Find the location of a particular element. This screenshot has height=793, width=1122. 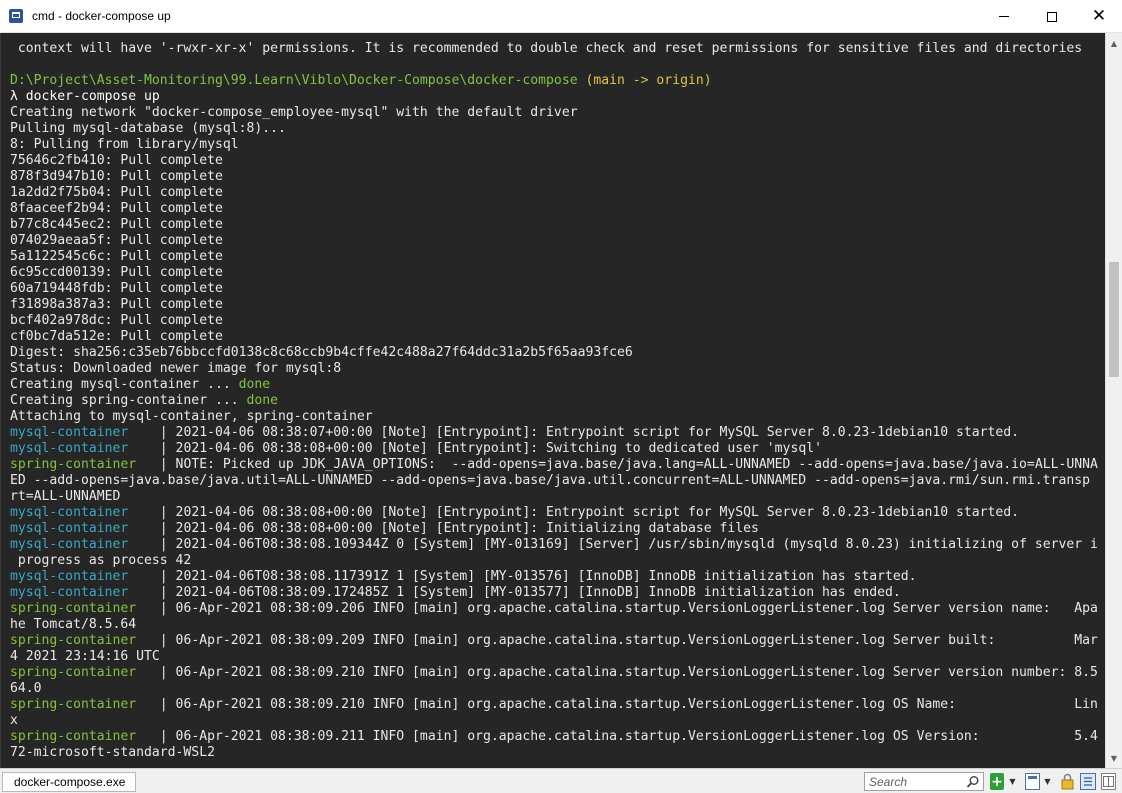

console-line: 4 2021 23:14:16 UTC is located at coordinates (85, 657).